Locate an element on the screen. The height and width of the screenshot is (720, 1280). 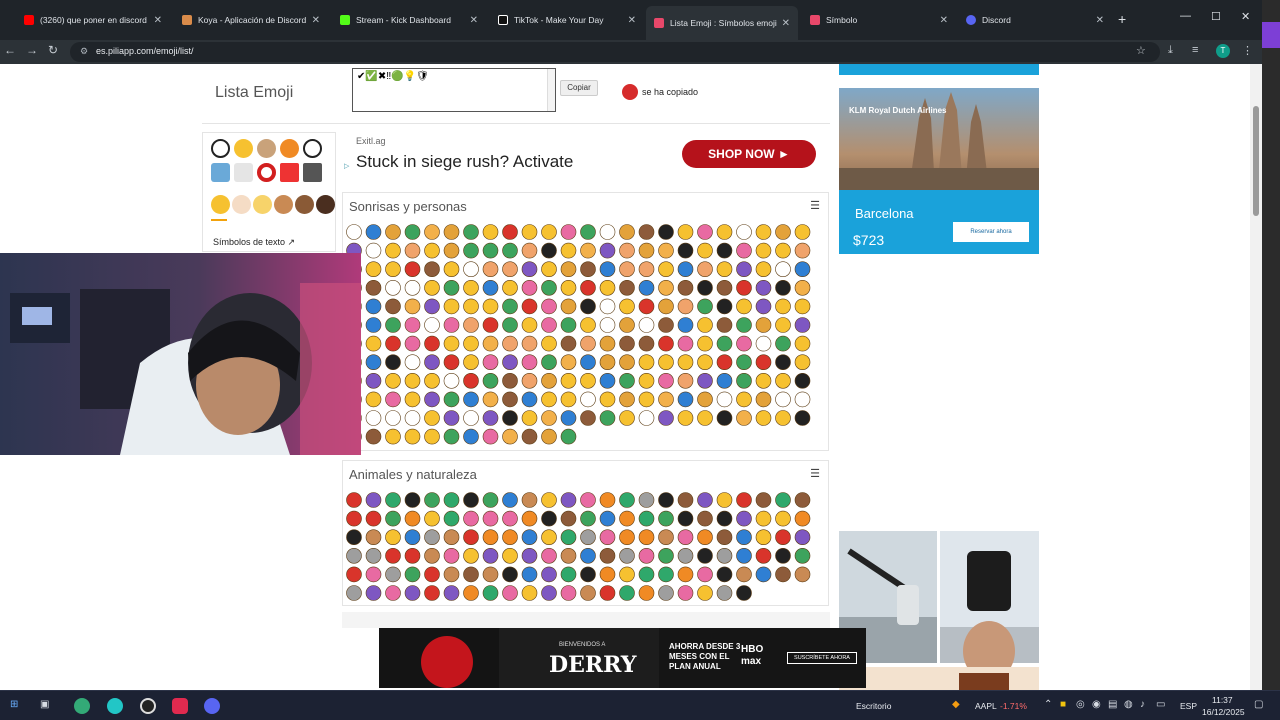
flag-icon is located at coordinates (289, 172).